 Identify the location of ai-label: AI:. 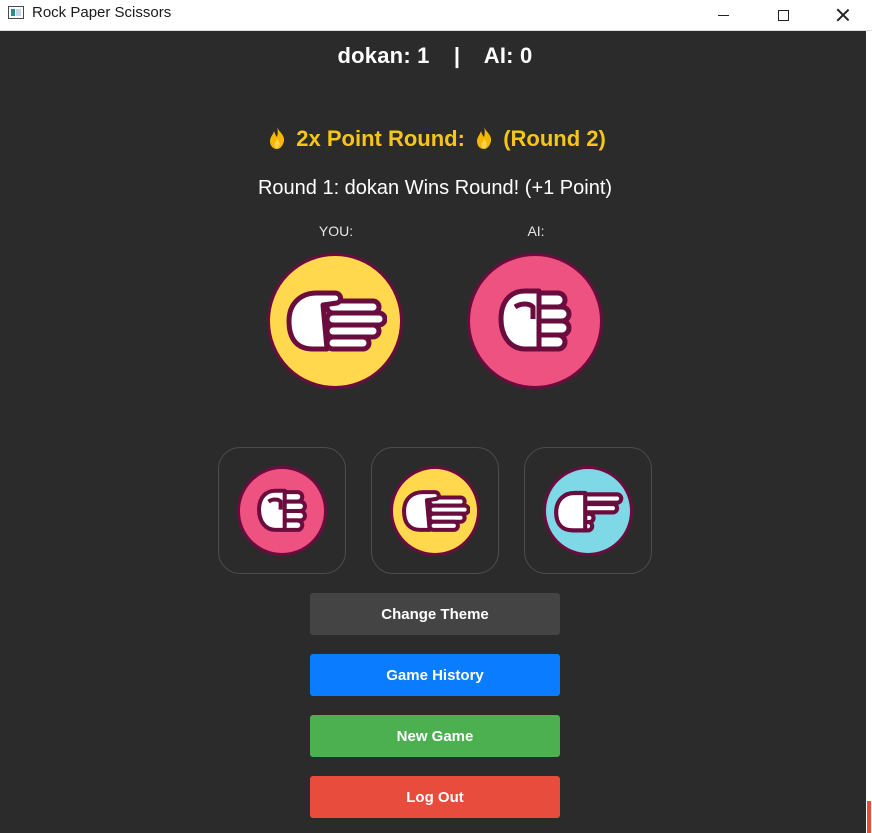
(536, 231).